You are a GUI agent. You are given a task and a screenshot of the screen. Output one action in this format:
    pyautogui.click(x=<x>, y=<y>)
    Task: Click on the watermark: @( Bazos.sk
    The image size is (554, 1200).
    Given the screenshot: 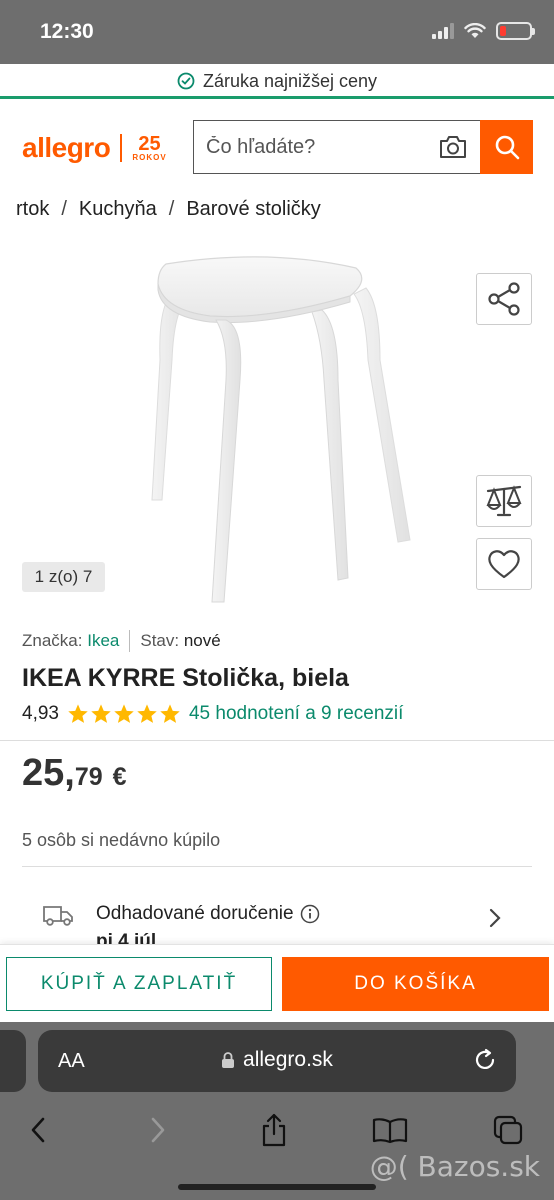 What is the action you would take?
    pyautogui.click(x=454, y=1166)
    